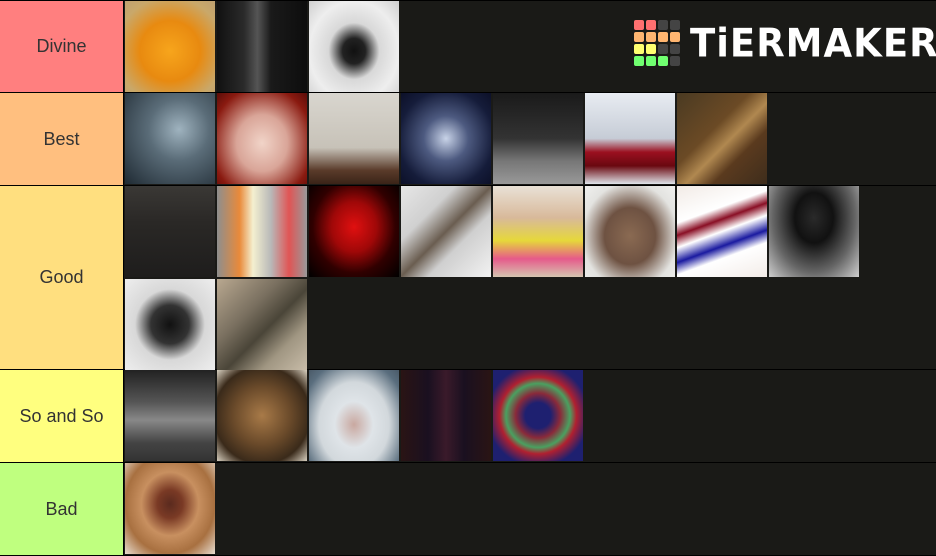 The image size is (936, 556). What do you see at coordinates (62, 46) in the screenshot?
I see `tier-label: Divine` at bounding box center [62, 46].